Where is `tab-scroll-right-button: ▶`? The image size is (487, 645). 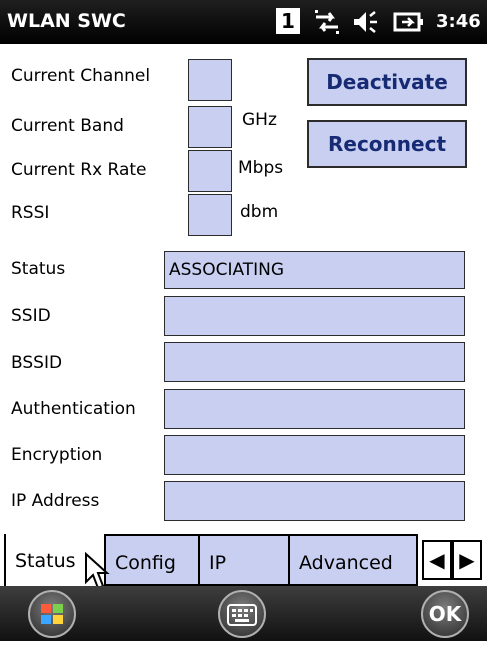 tab-scroll-right-button: ▶ is located at coordinates (467, 560).